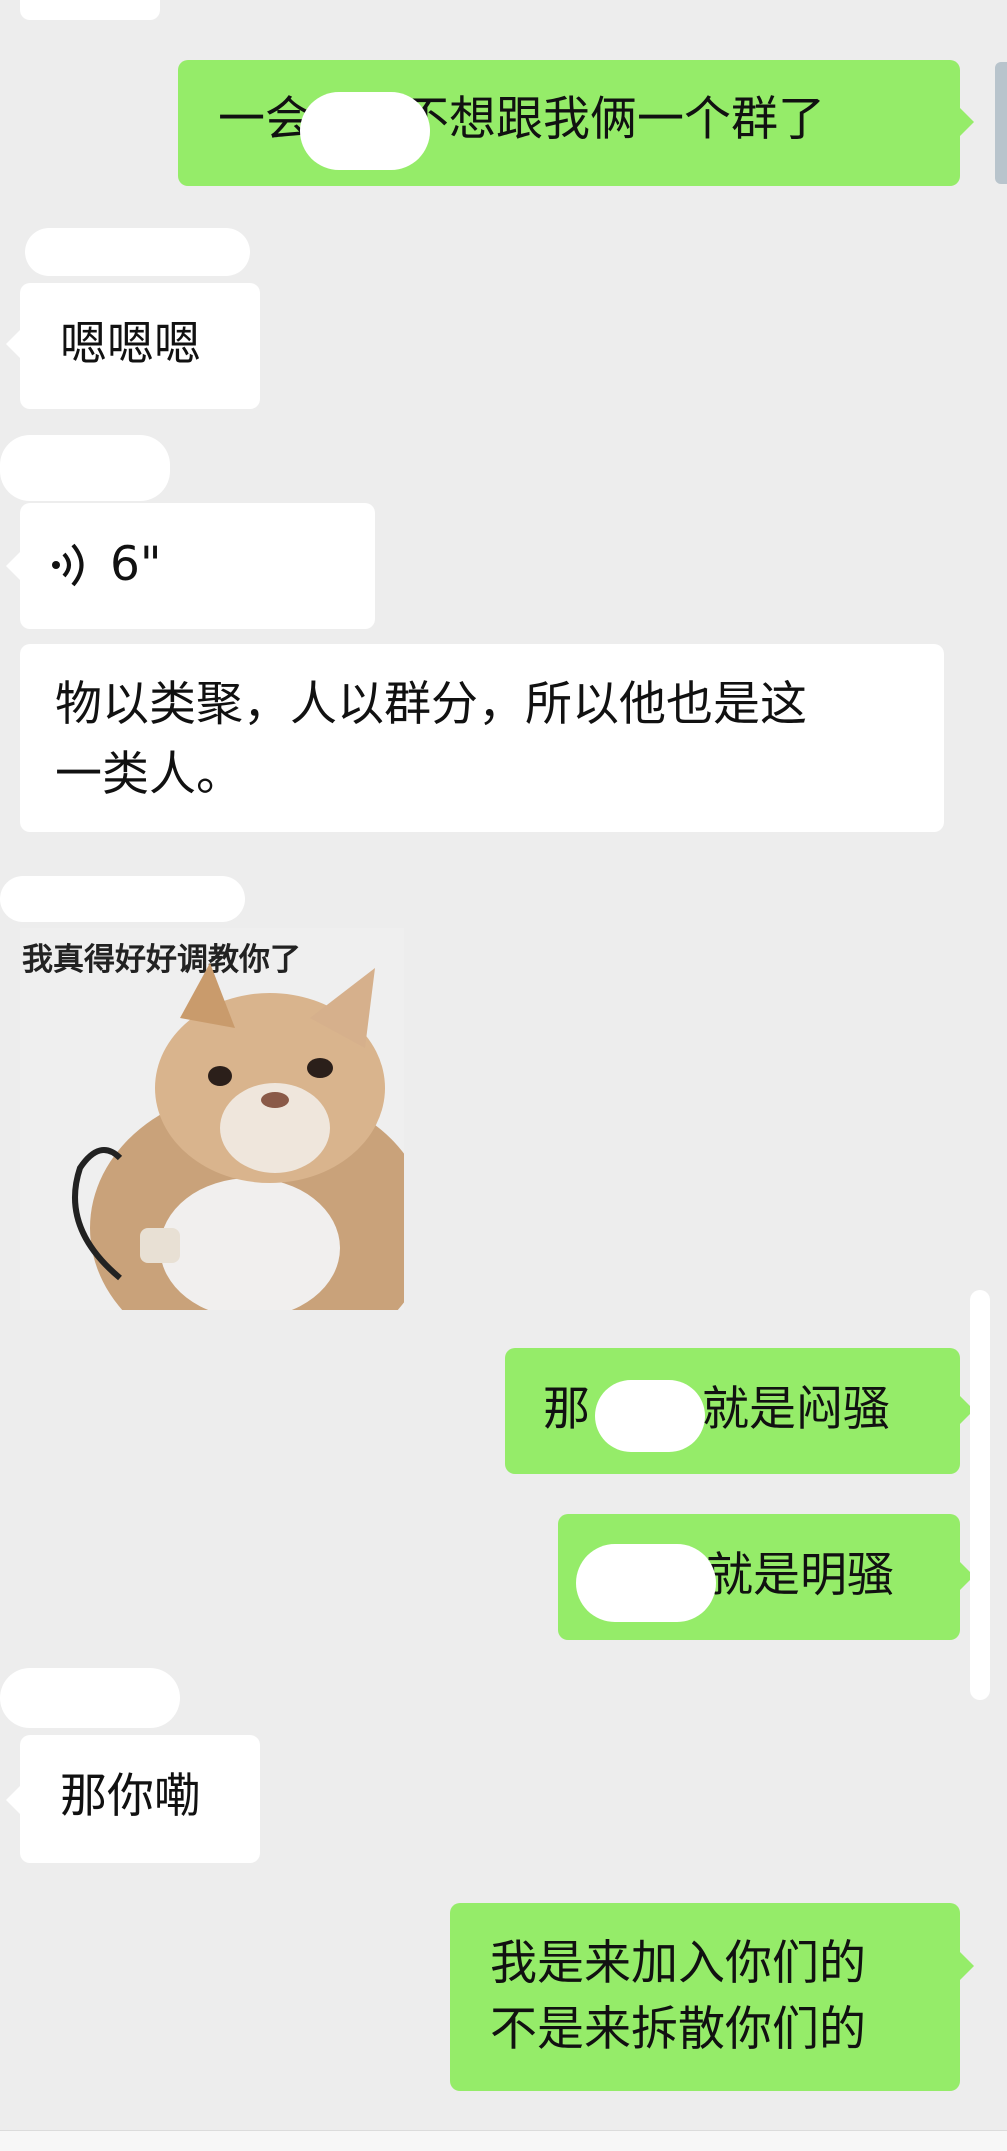  What do you see at coordinates (68, 565) in the screenshot?
I see `voice-wave-icon` at bounding box center [68, 565].